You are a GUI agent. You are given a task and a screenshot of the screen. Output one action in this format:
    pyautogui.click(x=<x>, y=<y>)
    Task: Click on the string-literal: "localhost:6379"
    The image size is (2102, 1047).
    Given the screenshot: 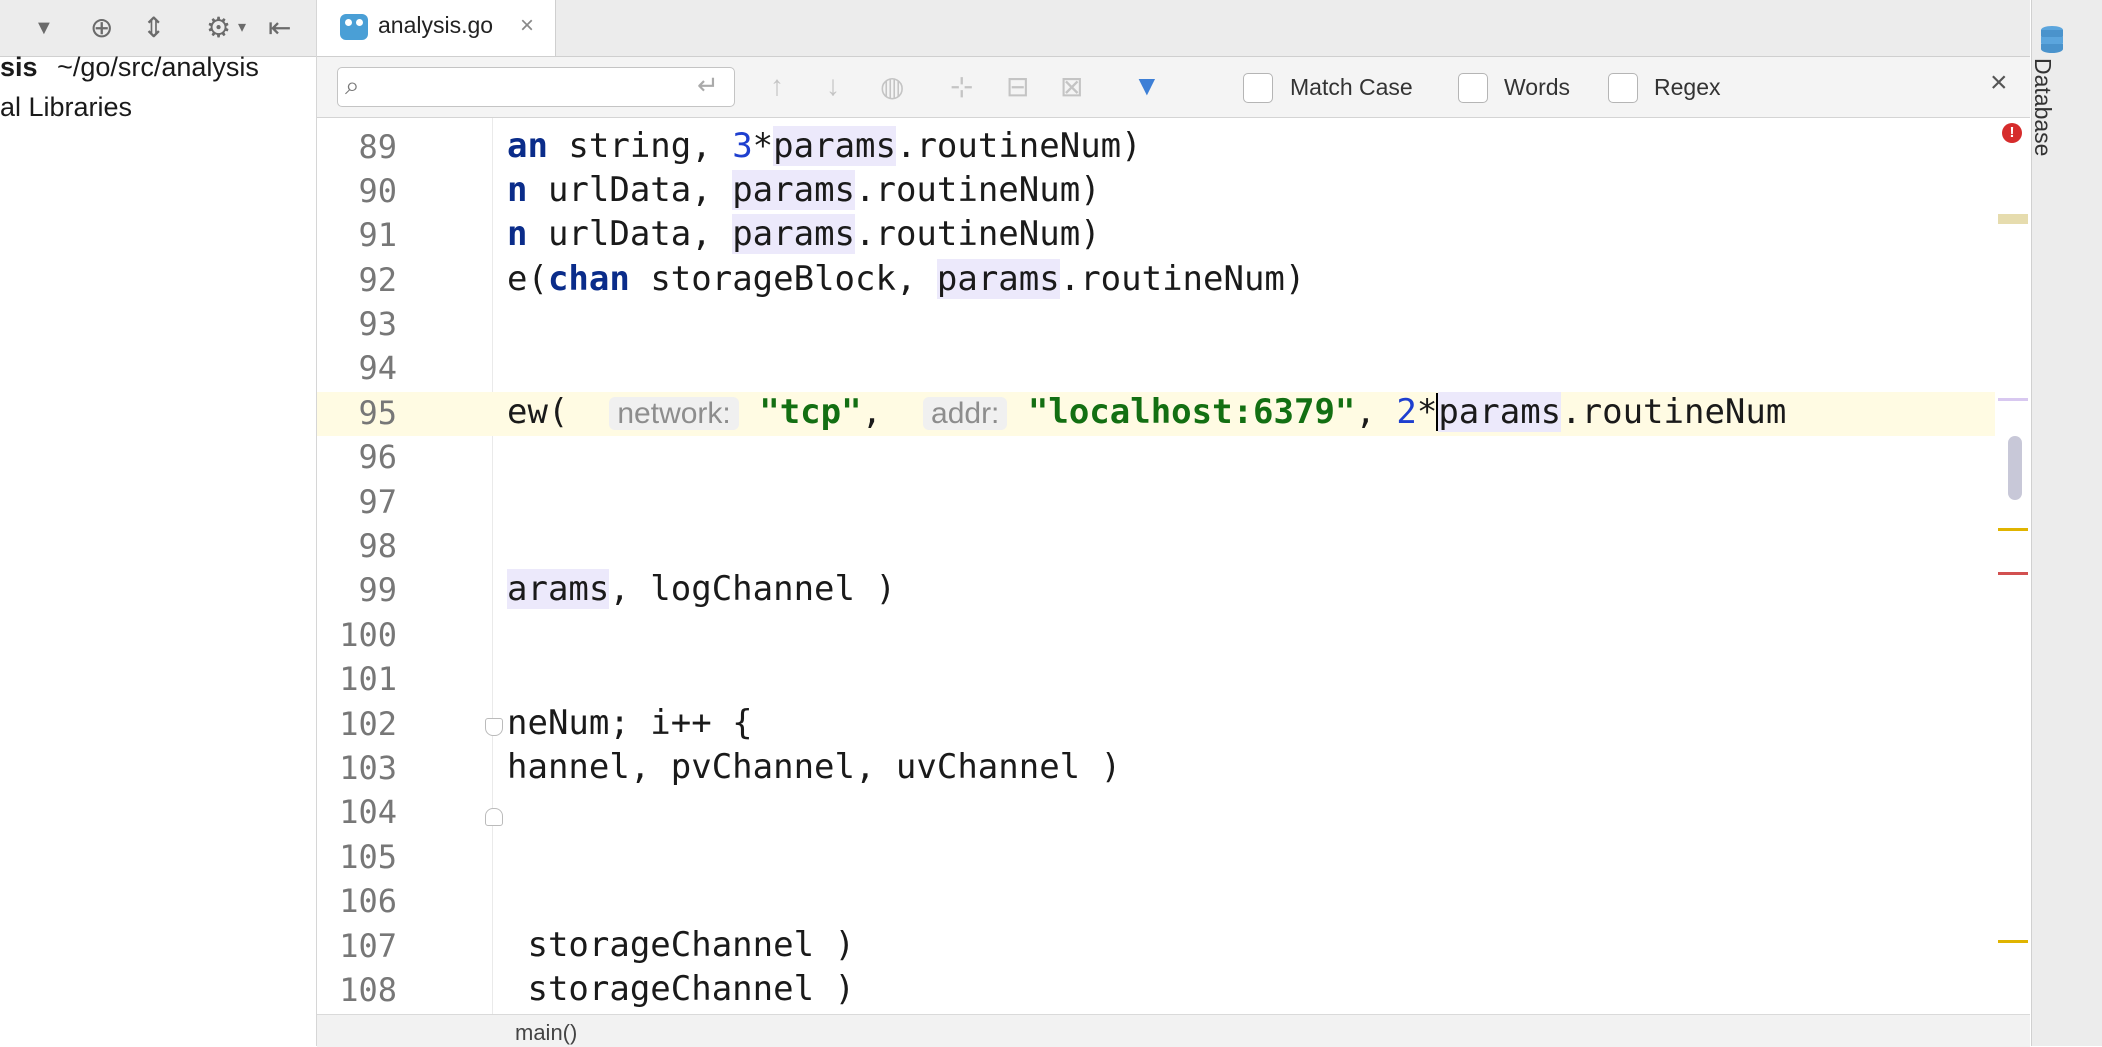 What is the action you would take?
    pyautogui.click(x=1191, y=412)
    